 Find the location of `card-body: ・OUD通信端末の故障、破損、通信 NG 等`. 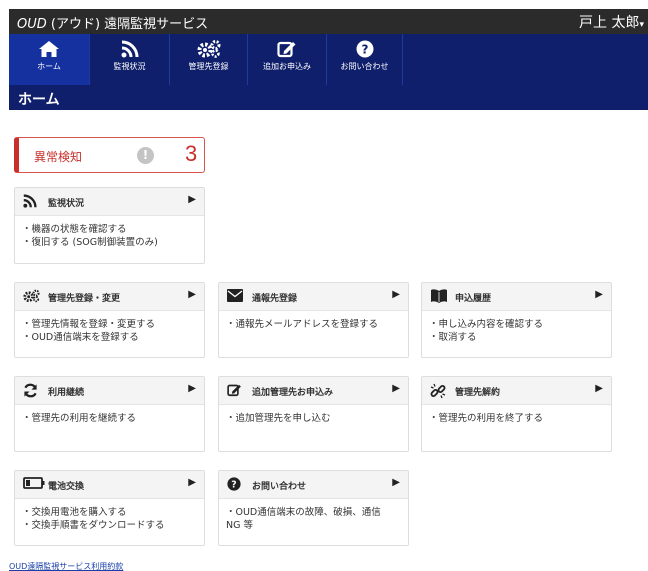

card-body: ・OUD通信端末の故障、破損、通信 NG 等 is located at coordinates (313, 519).